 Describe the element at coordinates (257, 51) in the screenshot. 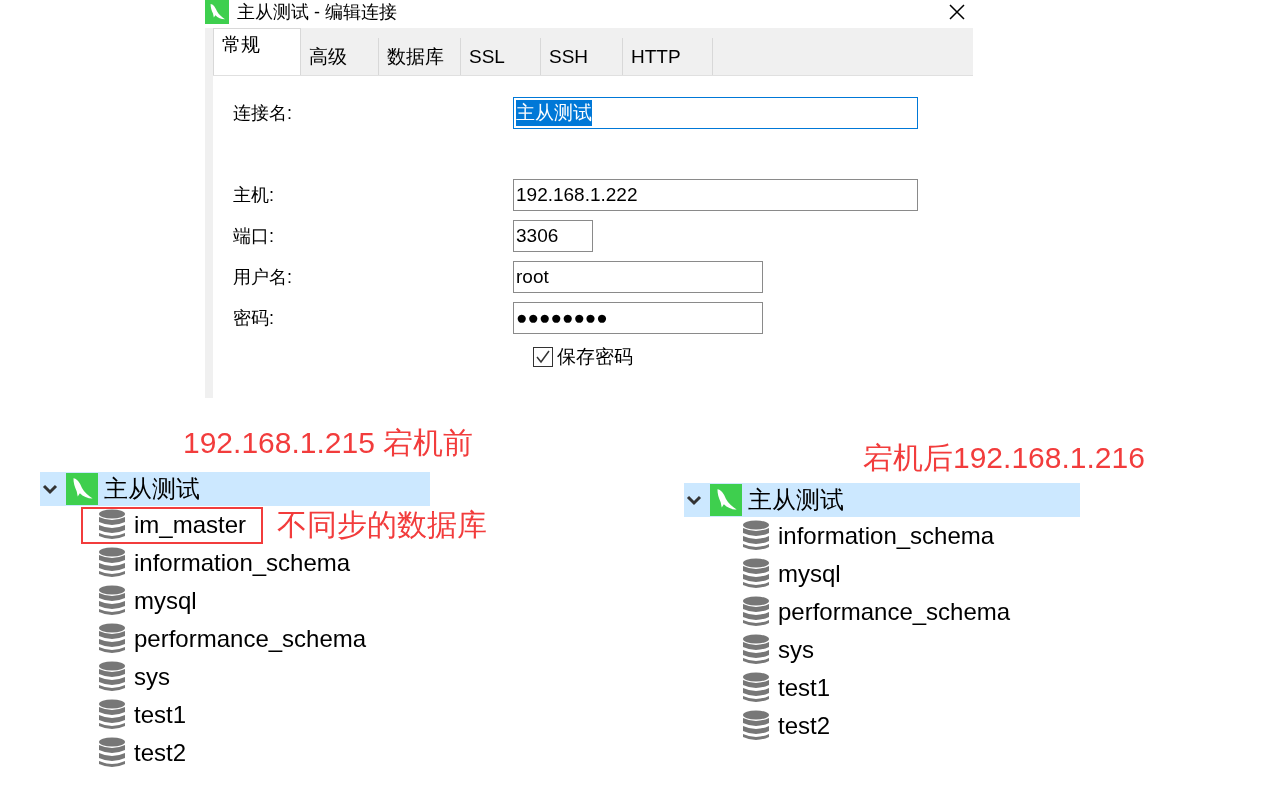

I see `tab: 常规` at that location.